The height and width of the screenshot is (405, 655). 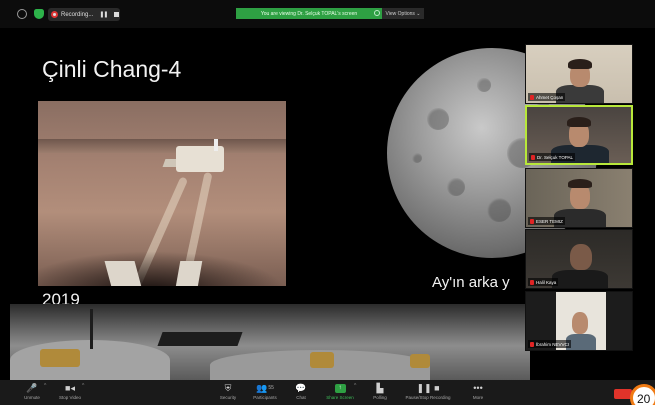 I want to click on shield-icon: ⛨, so click(x=228, y=387).